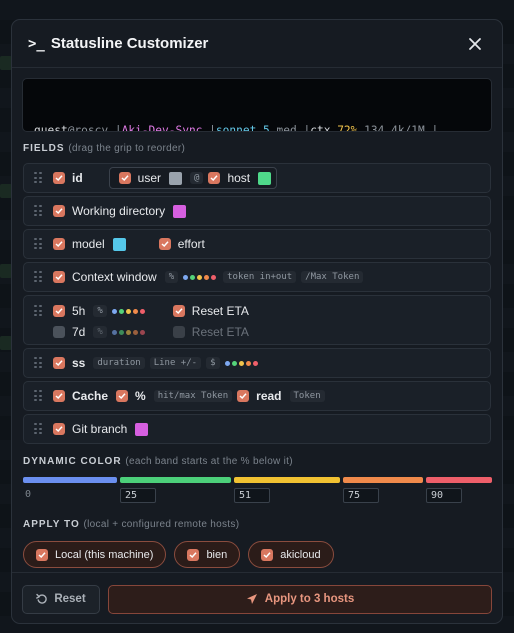  Describe the element at coordinates (307, 396) in the screenshot. I see `cache-read-token-tag: Token` at that location.